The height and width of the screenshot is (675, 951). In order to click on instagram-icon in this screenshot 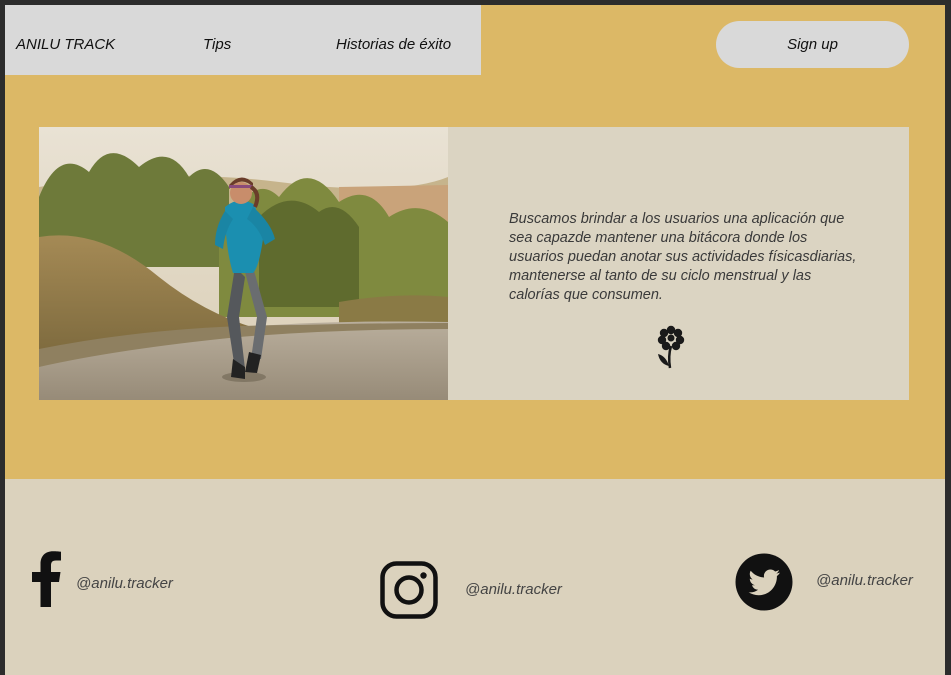, I will do `click(409, 590)`.